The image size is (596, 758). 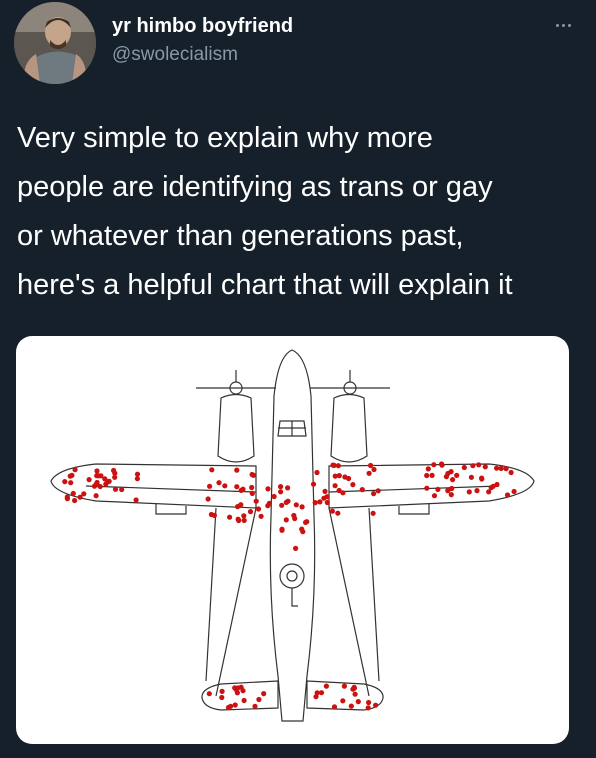 I want to click on right-engine, so click(x=349, y=428).